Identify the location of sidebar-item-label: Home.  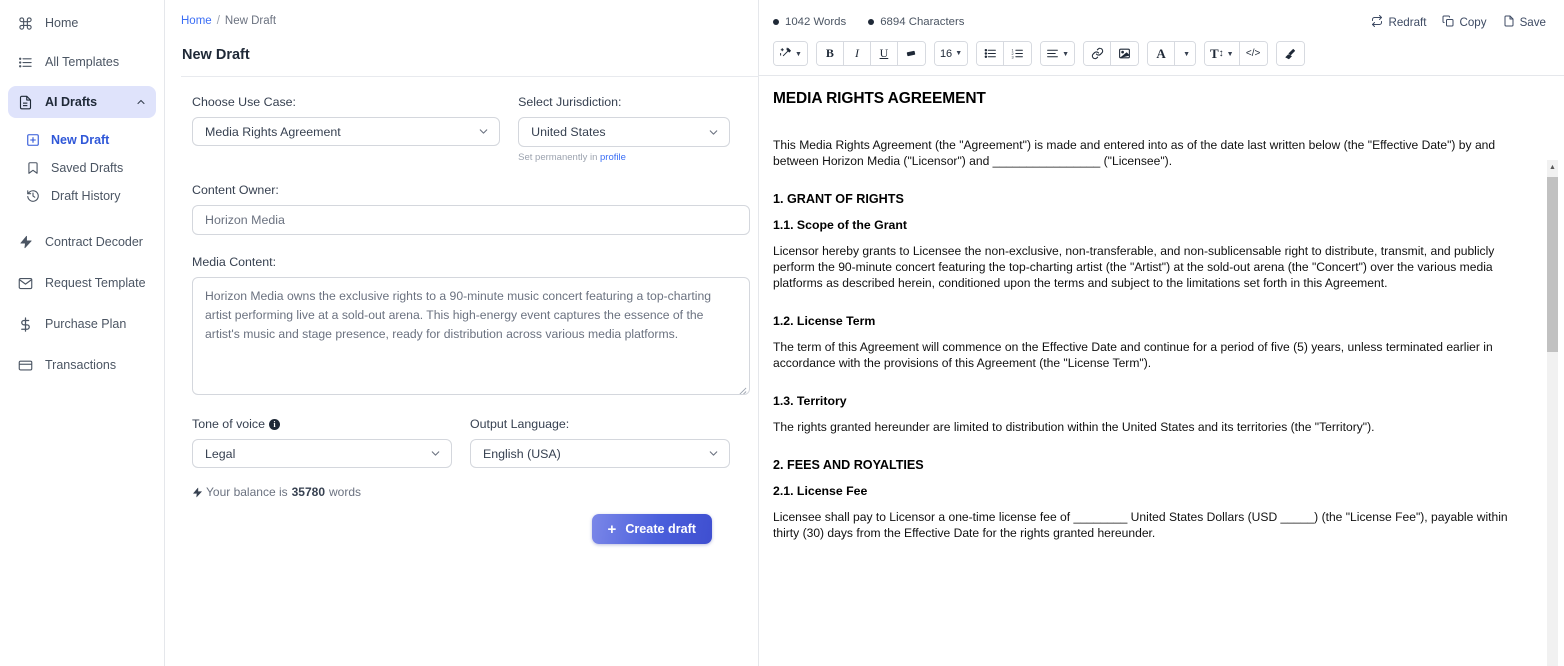
(62, 23).